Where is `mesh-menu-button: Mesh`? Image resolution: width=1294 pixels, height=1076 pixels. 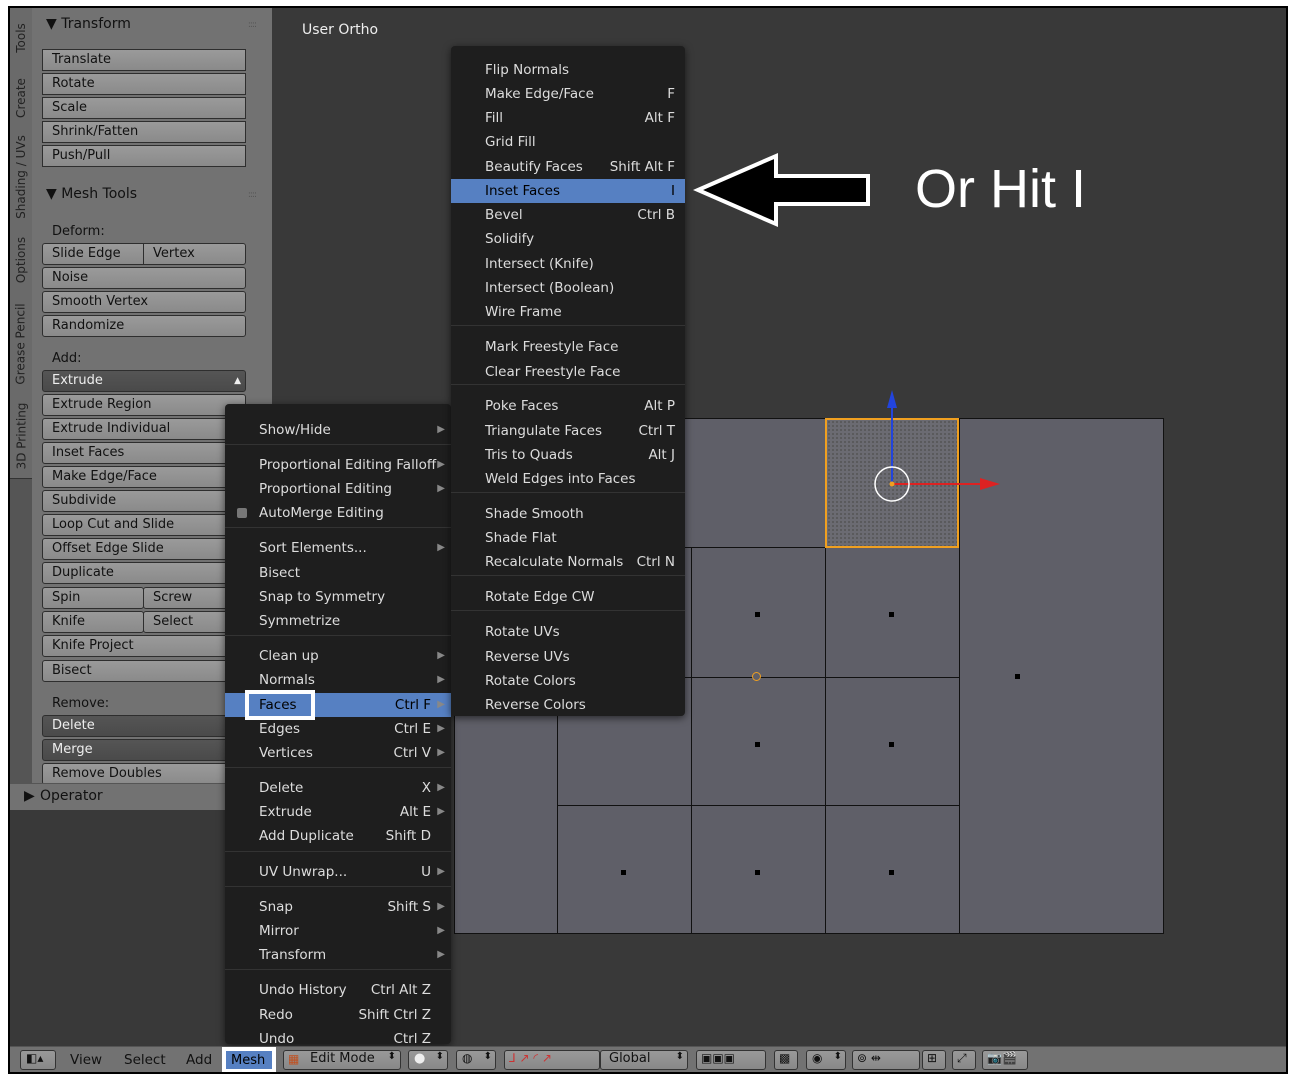 mesh-menu-button: Mesh is located at coordinates (249, 1059).